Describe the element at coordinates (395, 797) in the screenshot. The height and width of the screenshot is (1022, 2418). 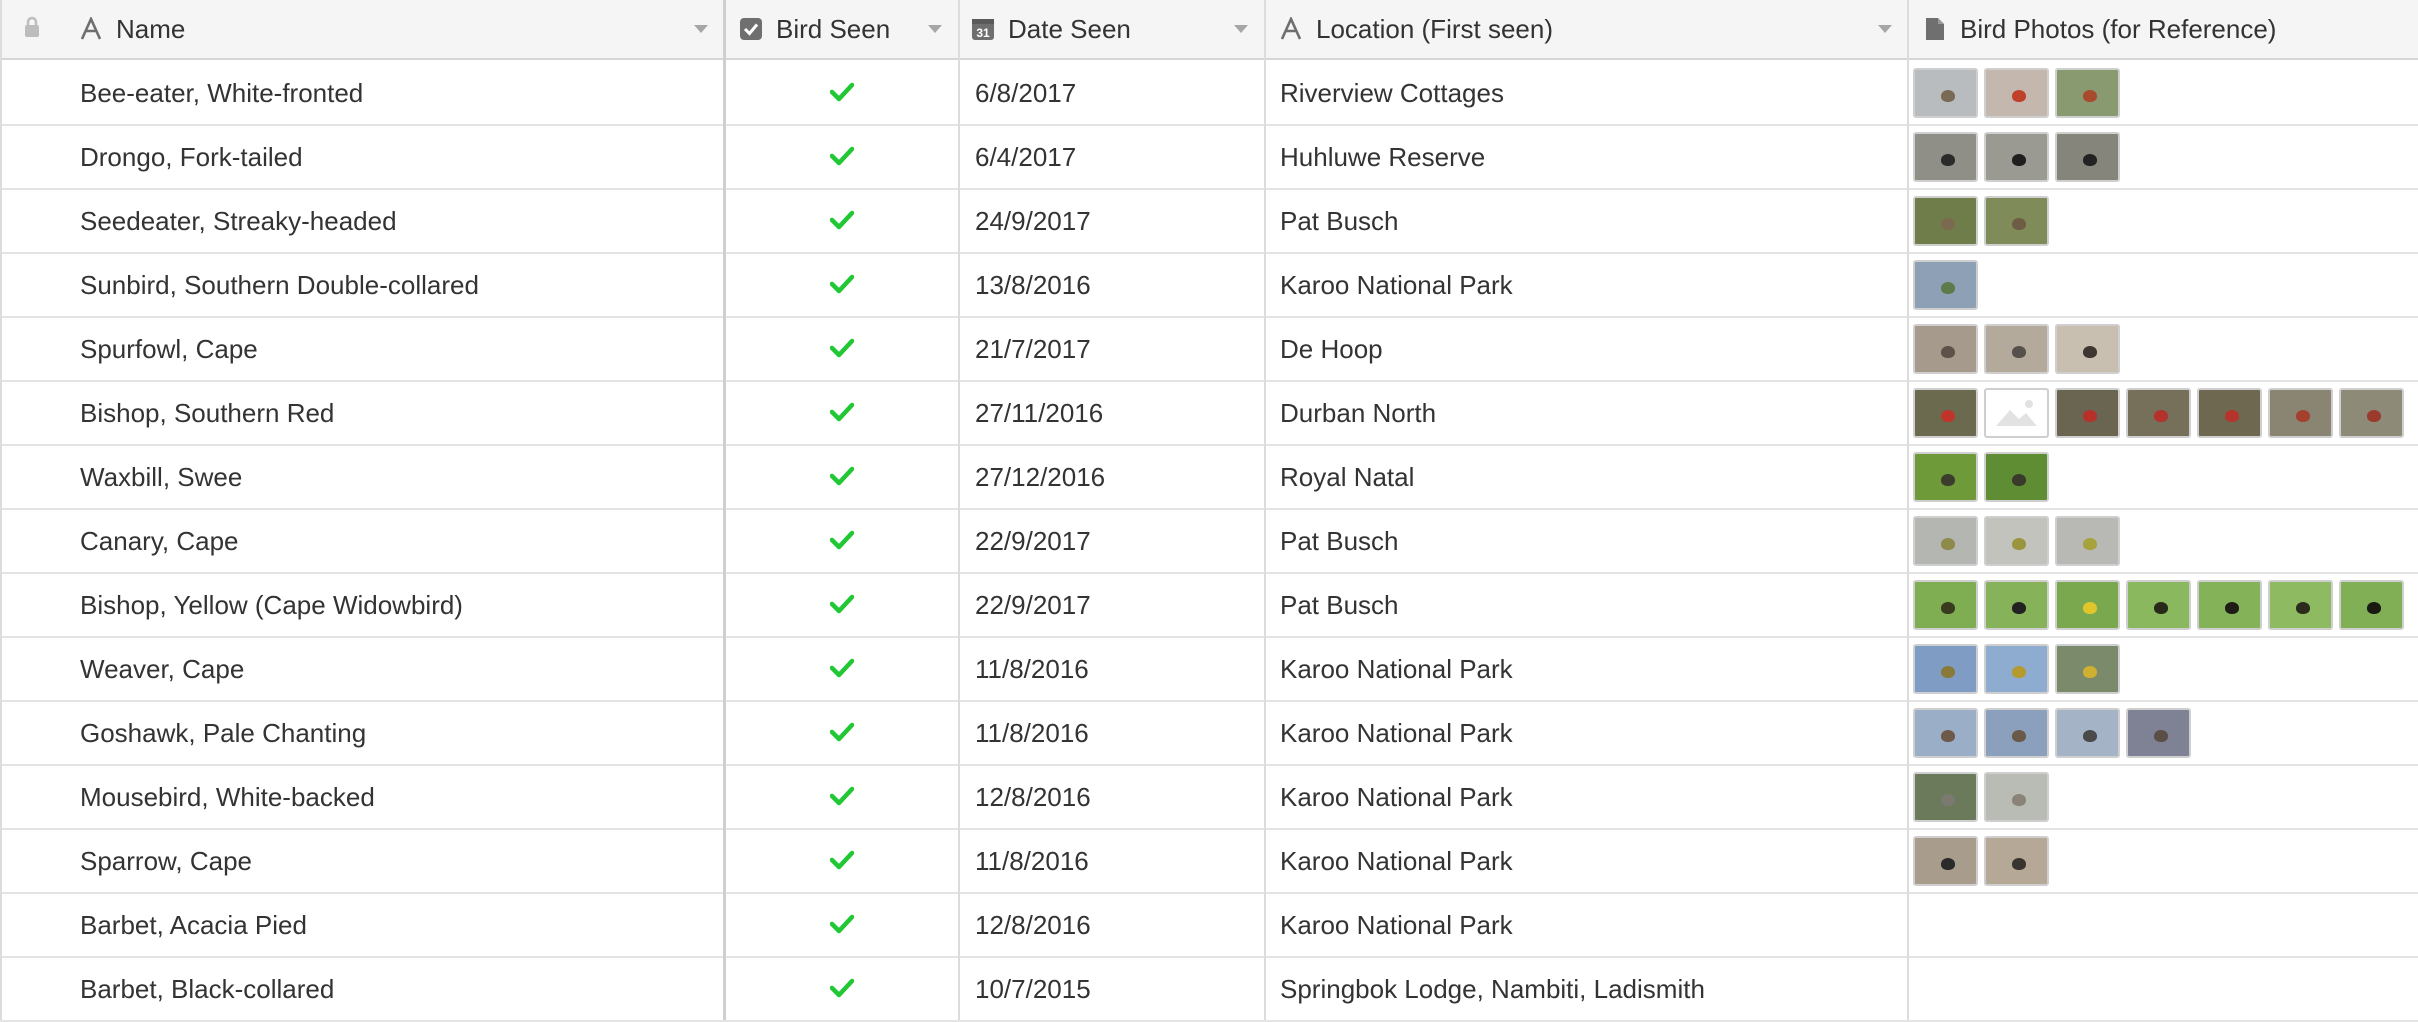
I see `cell-name: Mousebird, White-backed` at that location.